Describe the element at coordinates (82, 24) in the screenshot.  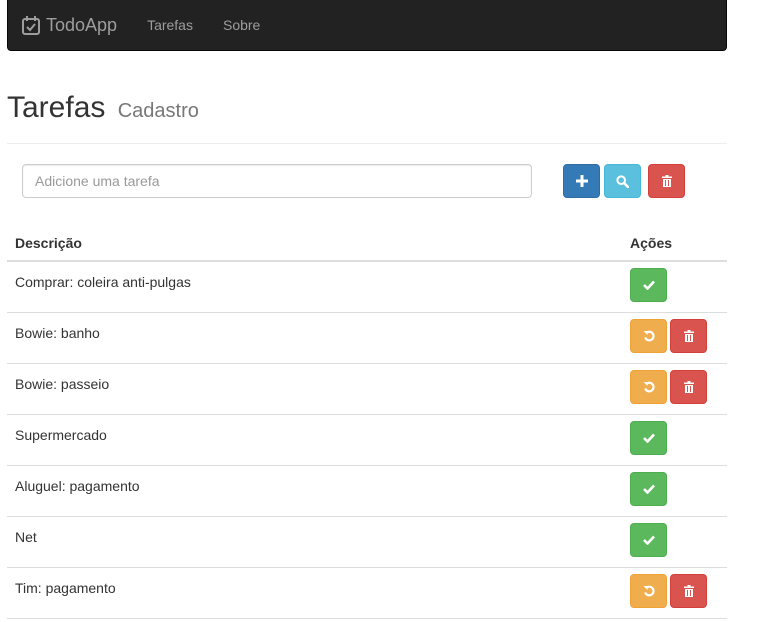
I see `brand-label: TodoApp` at that location.